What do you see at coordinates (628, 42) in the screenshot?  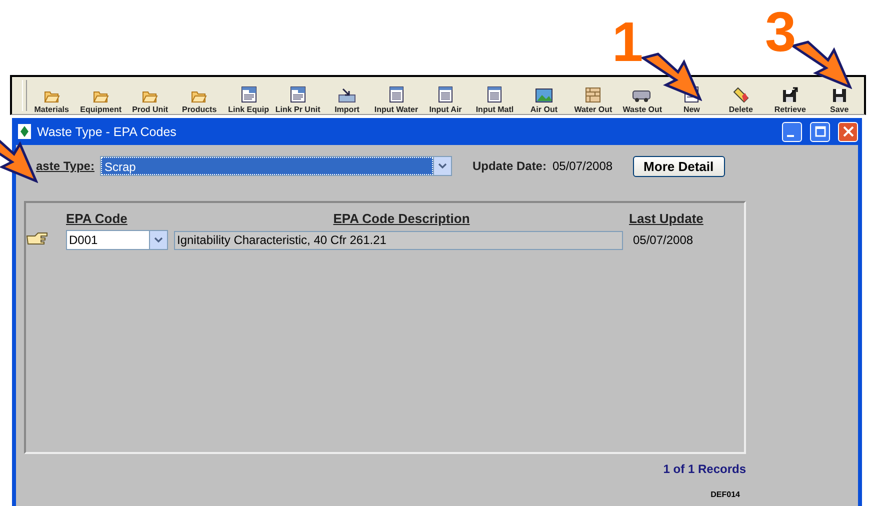 I see `callout-number: 1` at bounding box center [628, 42].